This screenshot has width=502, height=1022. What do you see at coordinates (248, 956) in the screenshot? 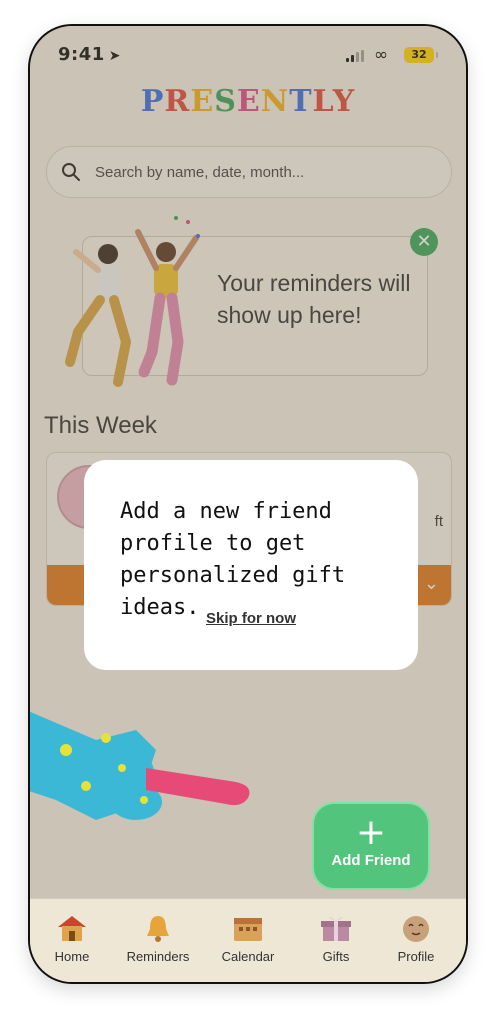
I see `nav-label-calendar: Calendar` at bounding box center [248, 956].